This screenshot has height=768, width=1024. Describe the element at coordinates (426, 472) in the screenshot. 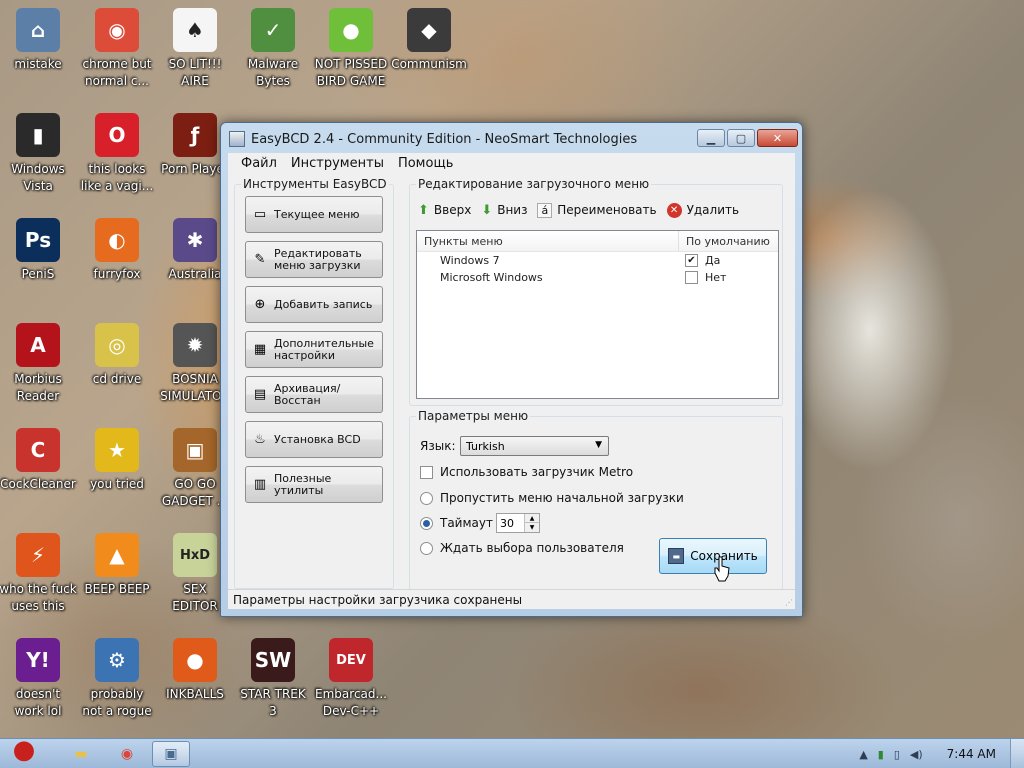

I see `metro-checkbox` at that location.